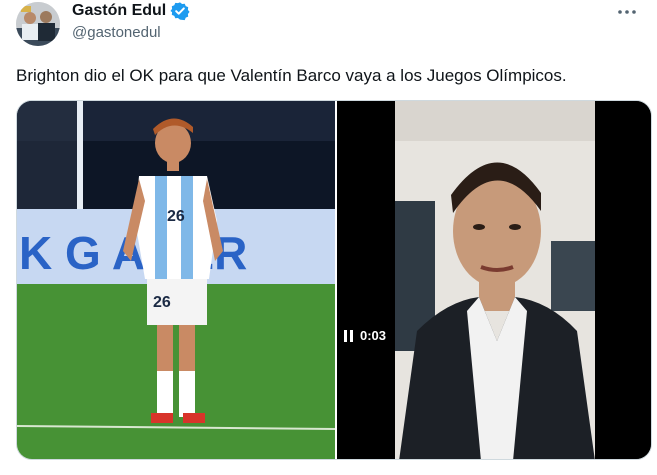 This screenshot has width=657, height=475. I want to click on author-display-name: Gastón Edul, so click(119, 11).